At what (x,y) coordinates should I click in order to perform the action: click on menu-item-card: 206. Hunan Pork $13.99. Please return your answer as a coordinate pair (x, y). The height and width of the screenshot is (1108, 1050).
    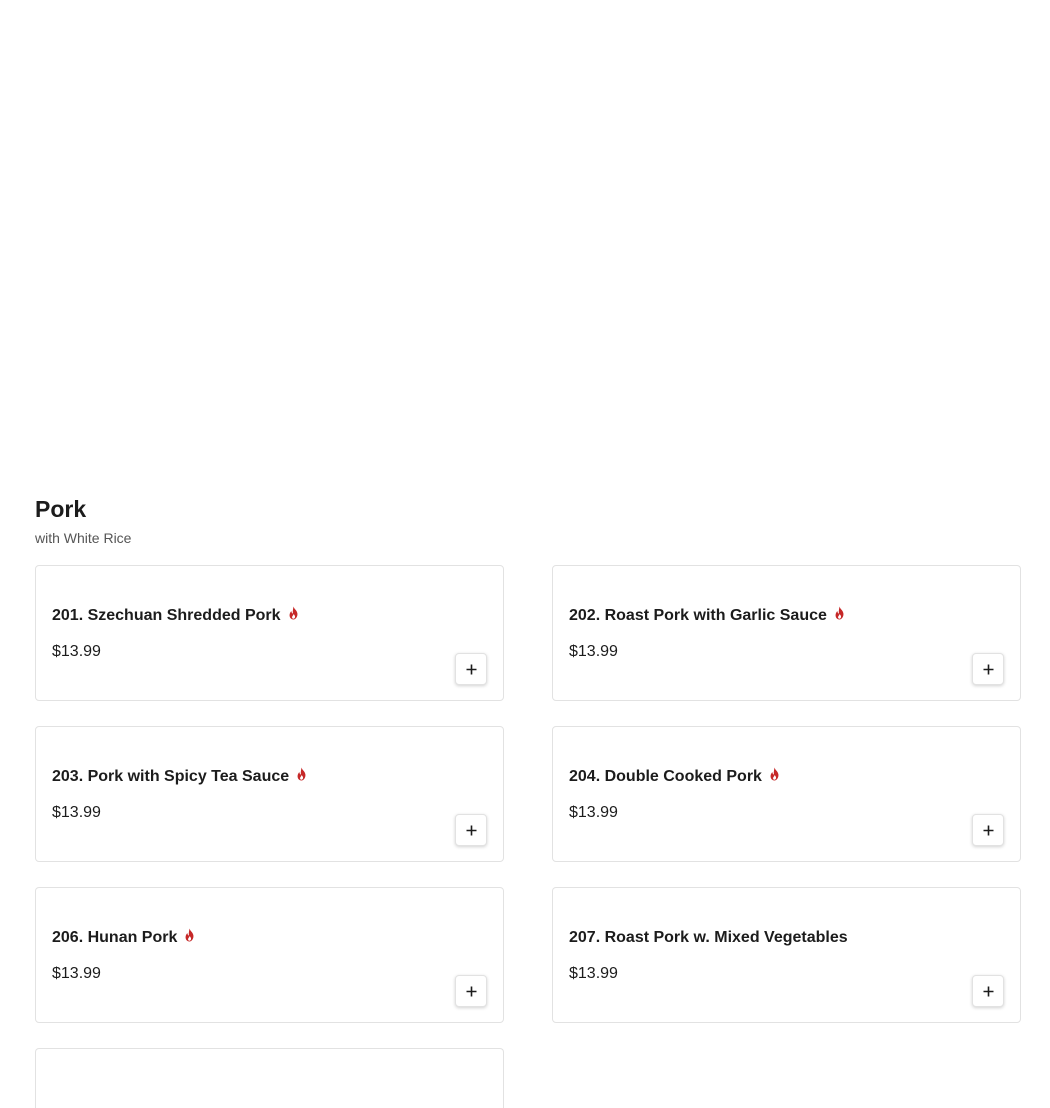
    Looking at the image, I should click on (269, 955).